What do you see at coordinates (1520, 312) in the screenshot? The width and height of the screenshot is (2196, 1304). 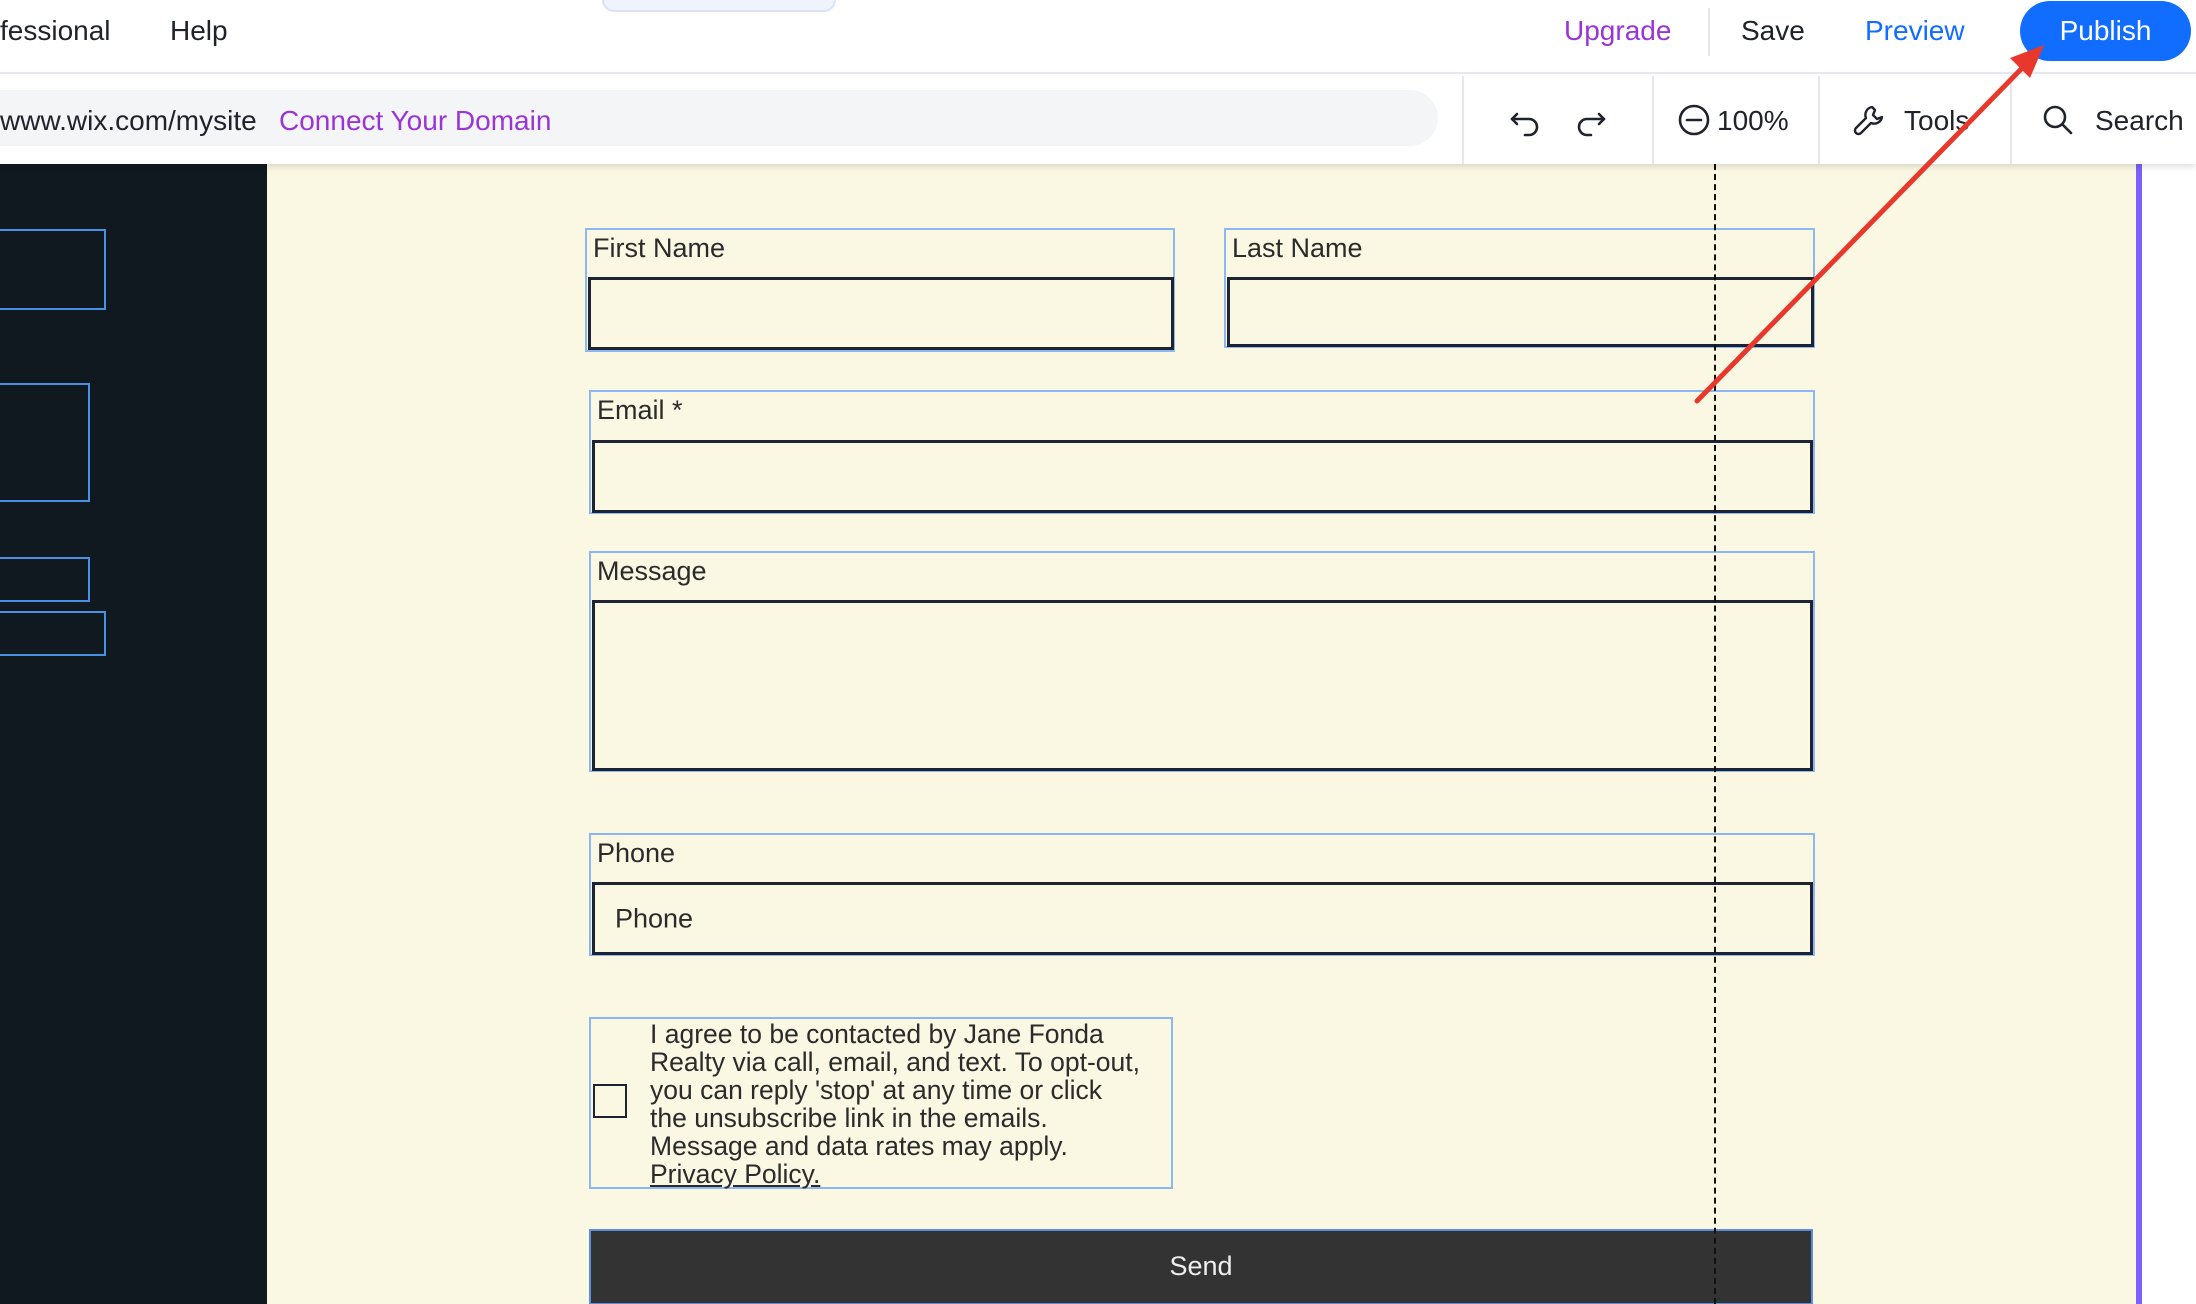 I see `last-name-input` at bounding box center [1520, 312].